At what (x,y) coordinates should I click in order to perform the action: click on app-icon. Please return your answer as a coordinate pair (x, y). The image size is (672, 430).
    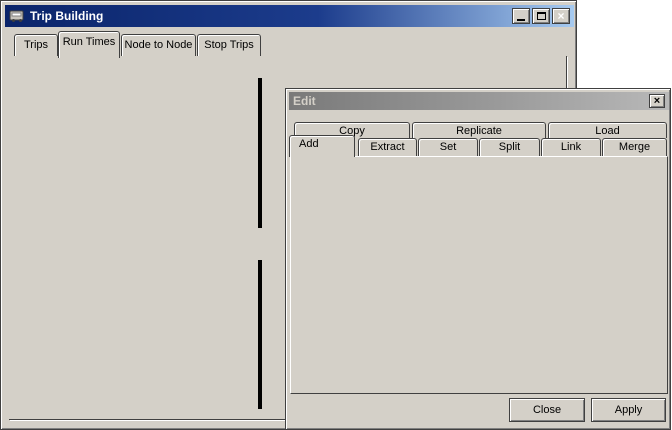
    Looking at the image, I should click on (17, 16).